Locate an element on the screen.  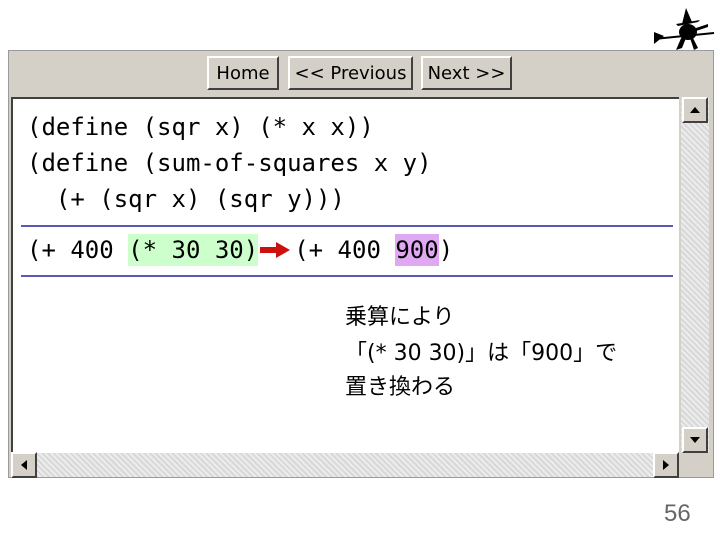
scroll-down-button is located at coordinates (695, 440).